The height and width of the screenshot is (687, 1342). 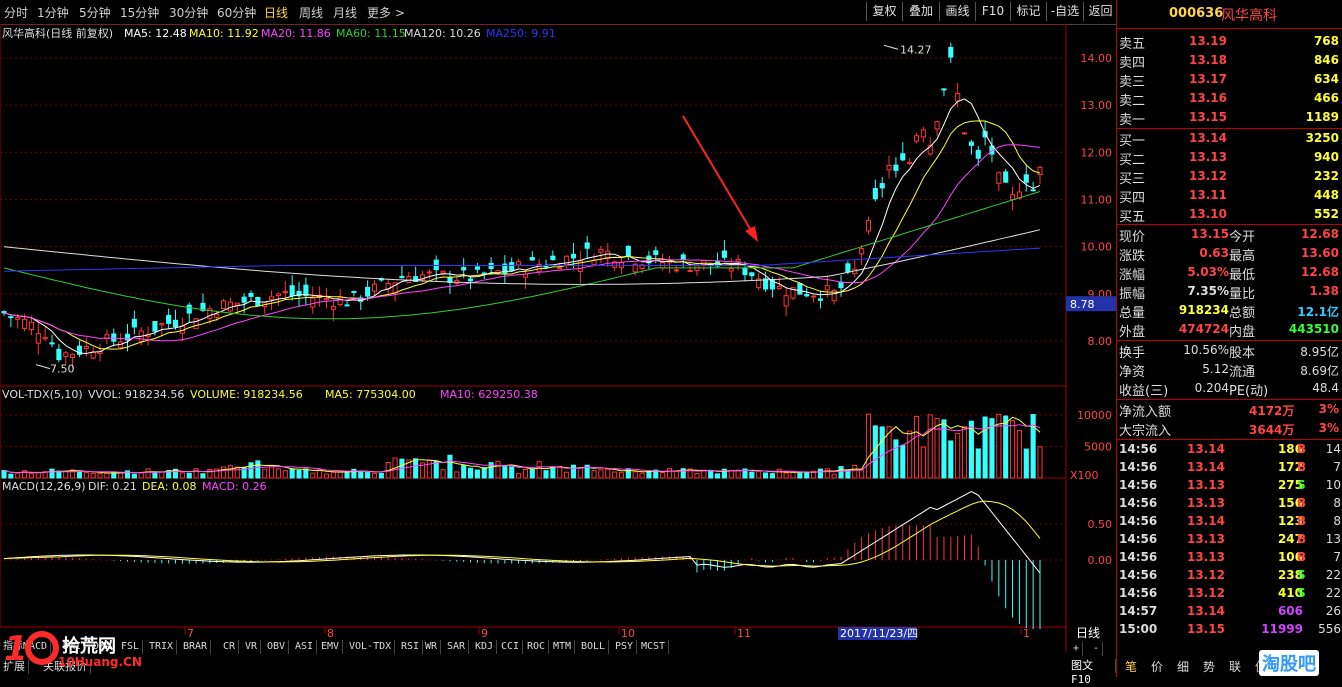 What do you see at coordinates (537, 647) in the screenshot?
I see `indicator-tab-18: ROC` at bounding box center [537, 647].